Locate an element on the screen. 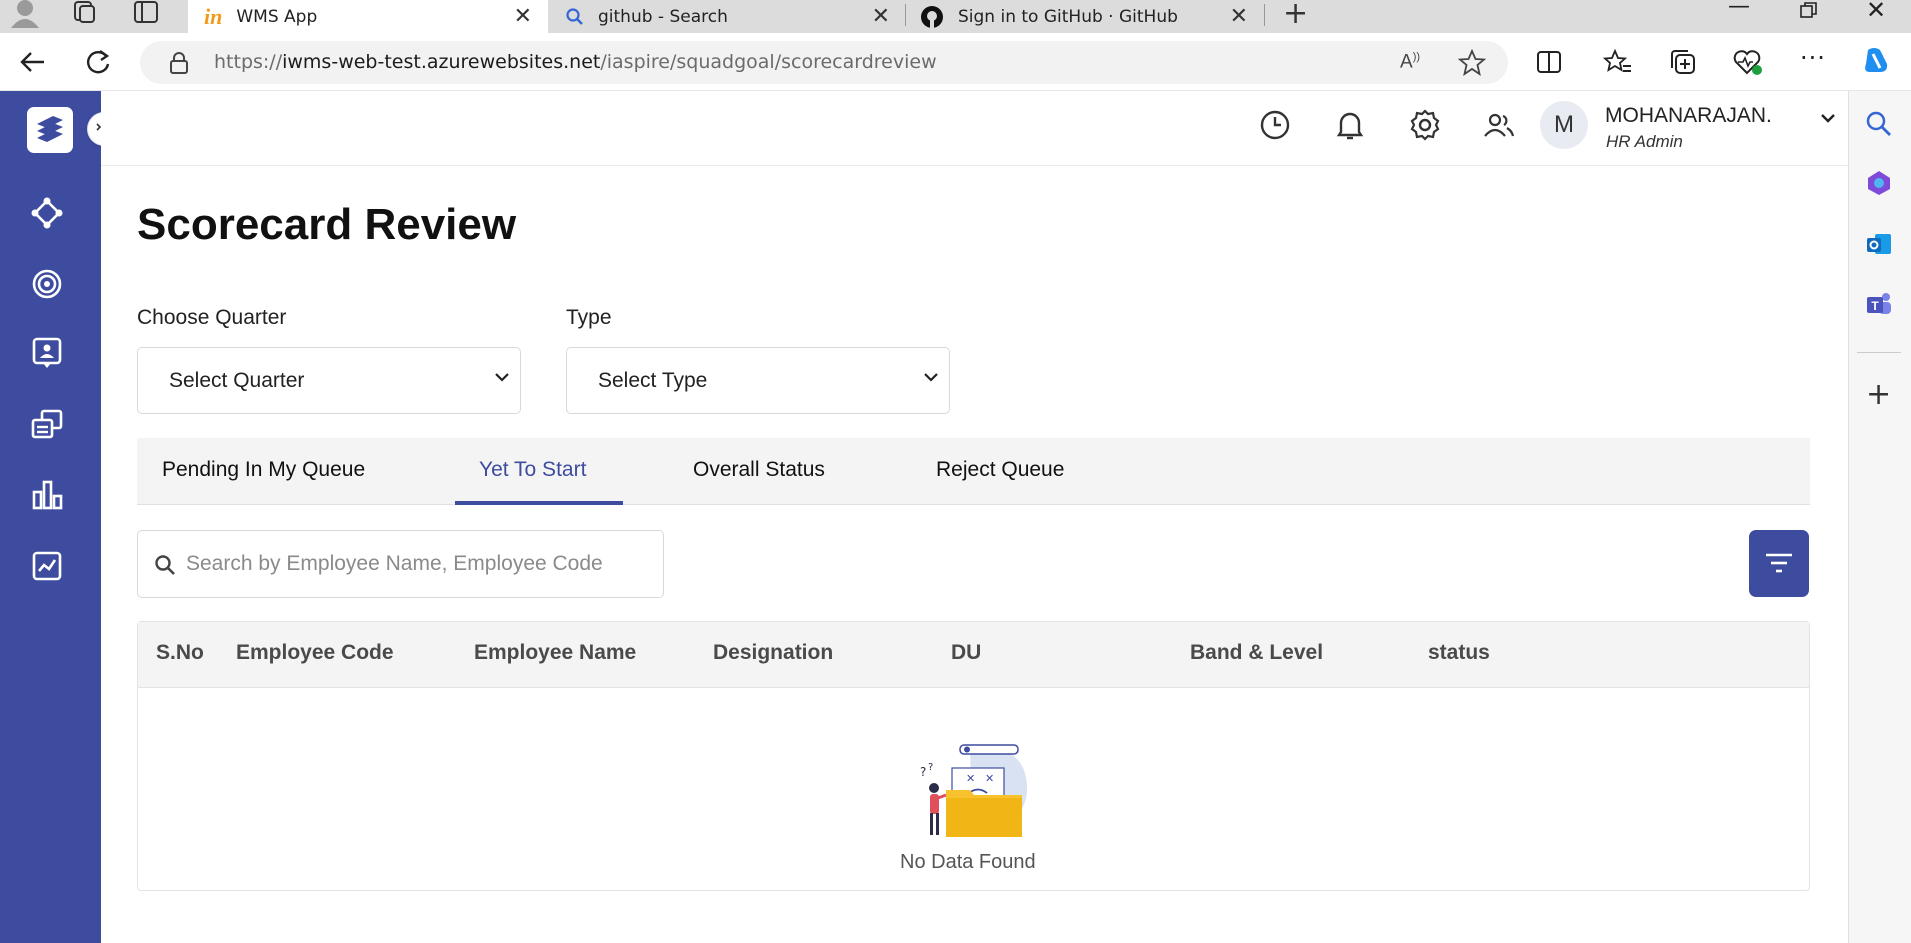  tab-overall-status: Overall Status is located at coordinates (759, 470).